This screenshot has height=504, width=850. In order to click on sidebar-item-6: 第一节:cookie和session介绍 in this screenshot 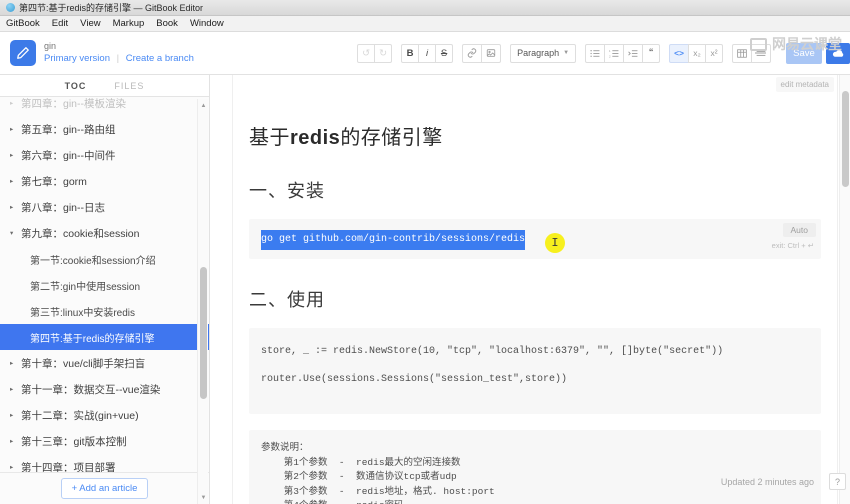, I will do `click(104, 259)`.